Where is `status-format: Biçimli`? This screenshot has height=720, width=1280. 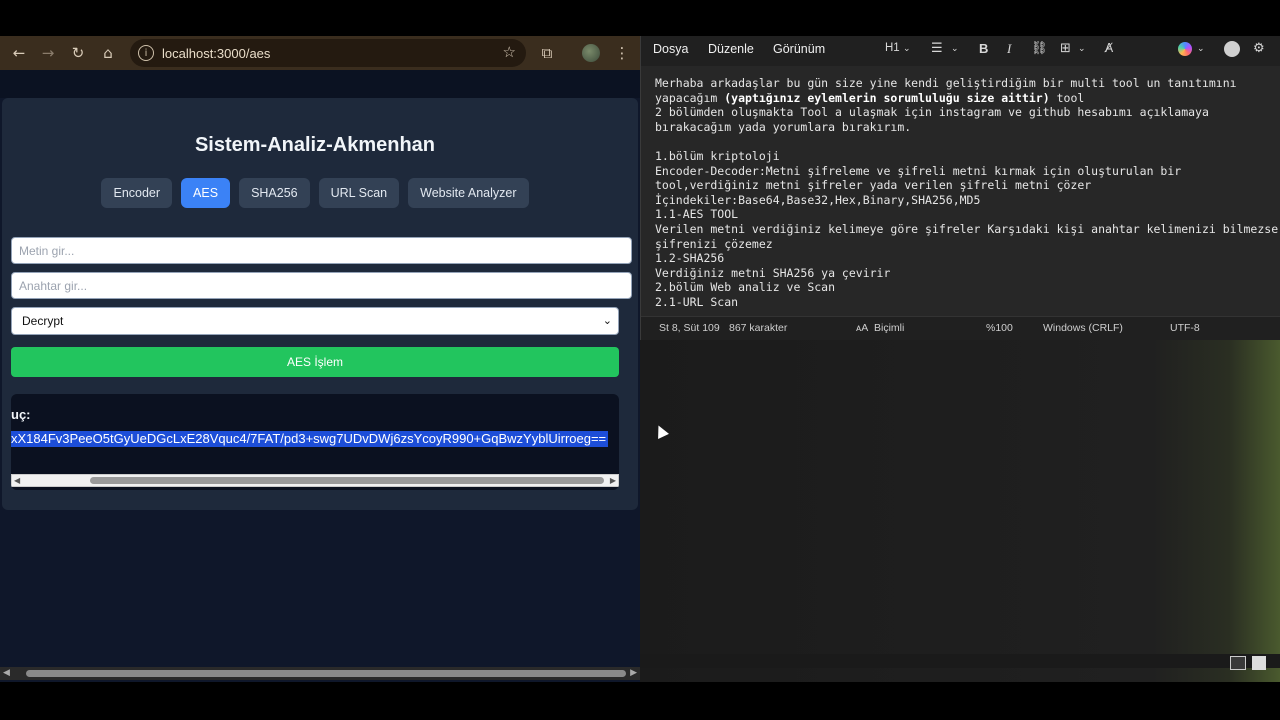
status-format: Biçimli is located at coordinates (889, 328).